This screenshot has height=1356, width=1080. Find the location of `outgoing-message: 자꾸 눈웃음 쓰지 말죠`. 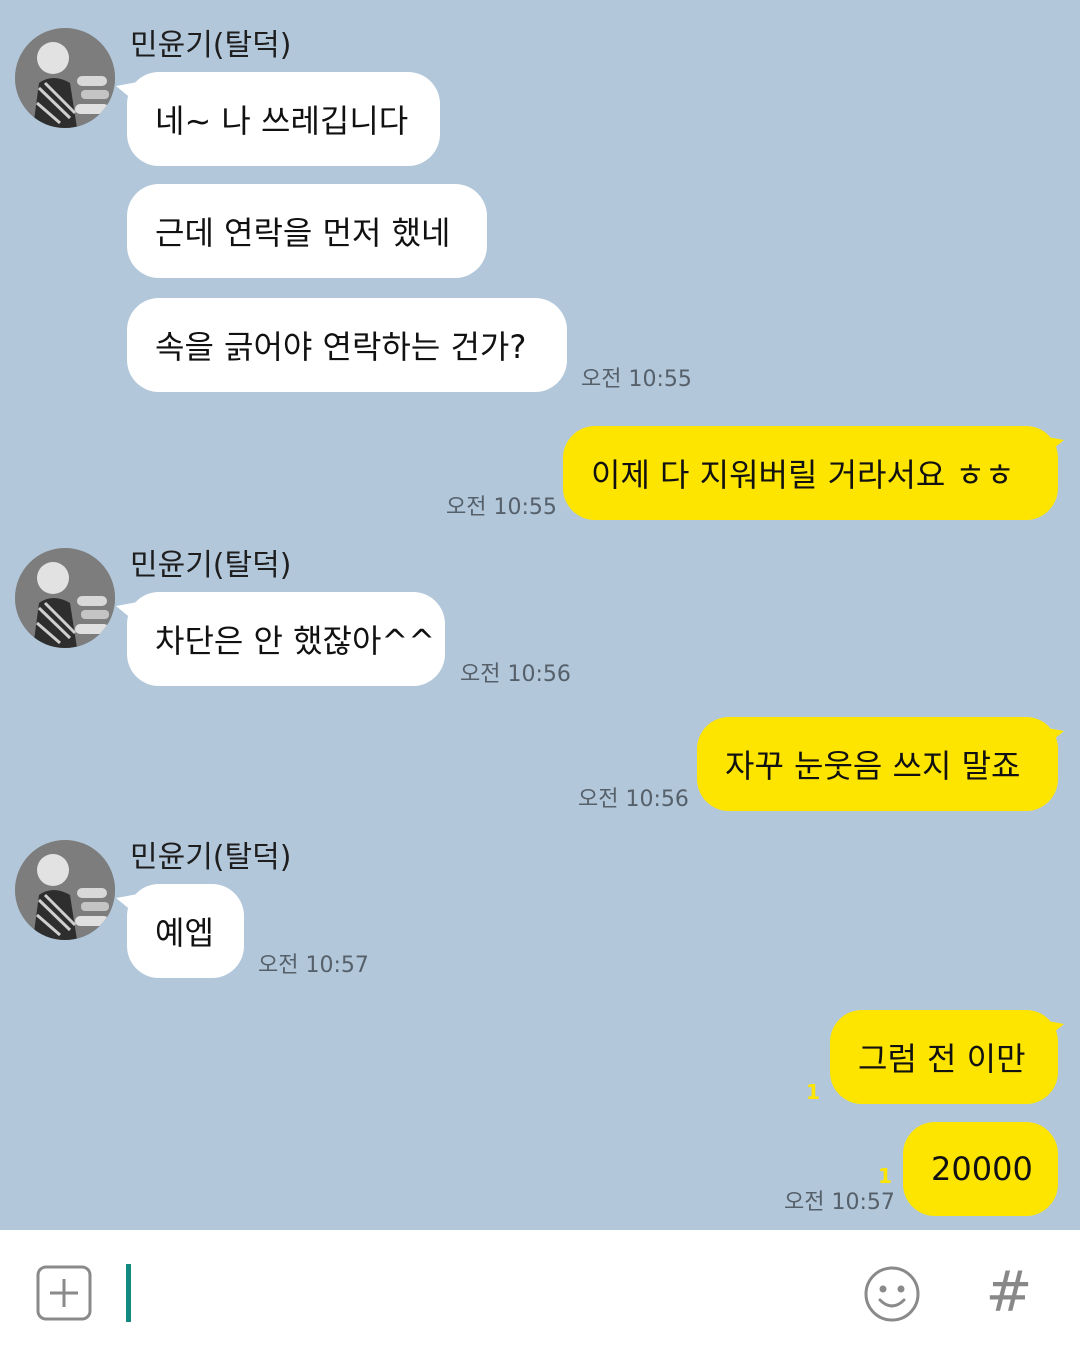

outgoing-message: 자꾸 눈웃음 쓰지 말죠 is located at coordinates (877, 764).